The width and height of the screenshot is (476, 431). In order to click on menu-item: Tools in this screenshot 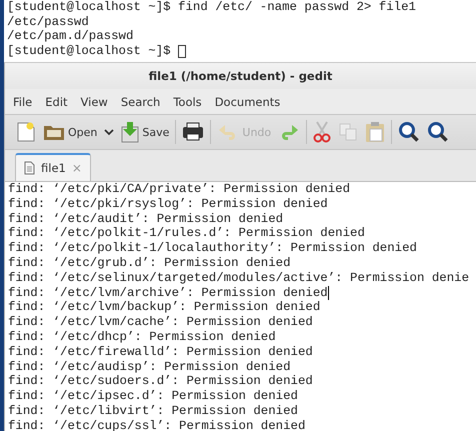, I will do `click(187, 101)`.